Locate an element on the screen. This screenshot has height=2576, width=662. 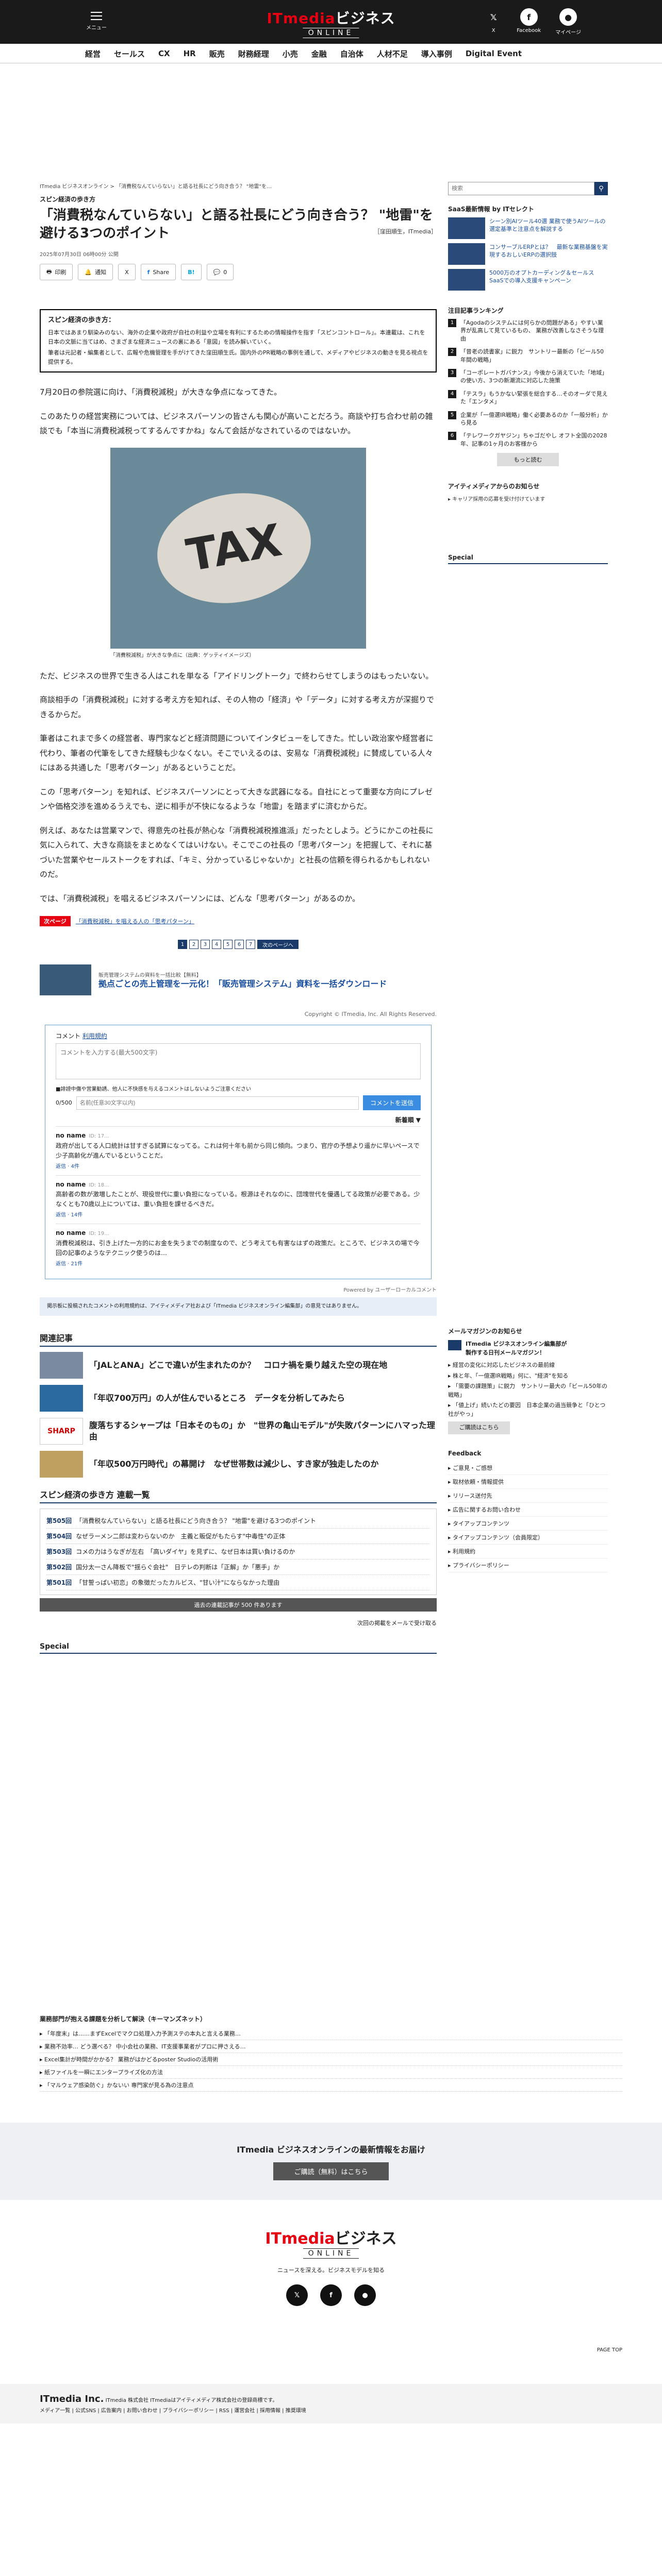
x-share-button: X is located at coordinates (127, 272).